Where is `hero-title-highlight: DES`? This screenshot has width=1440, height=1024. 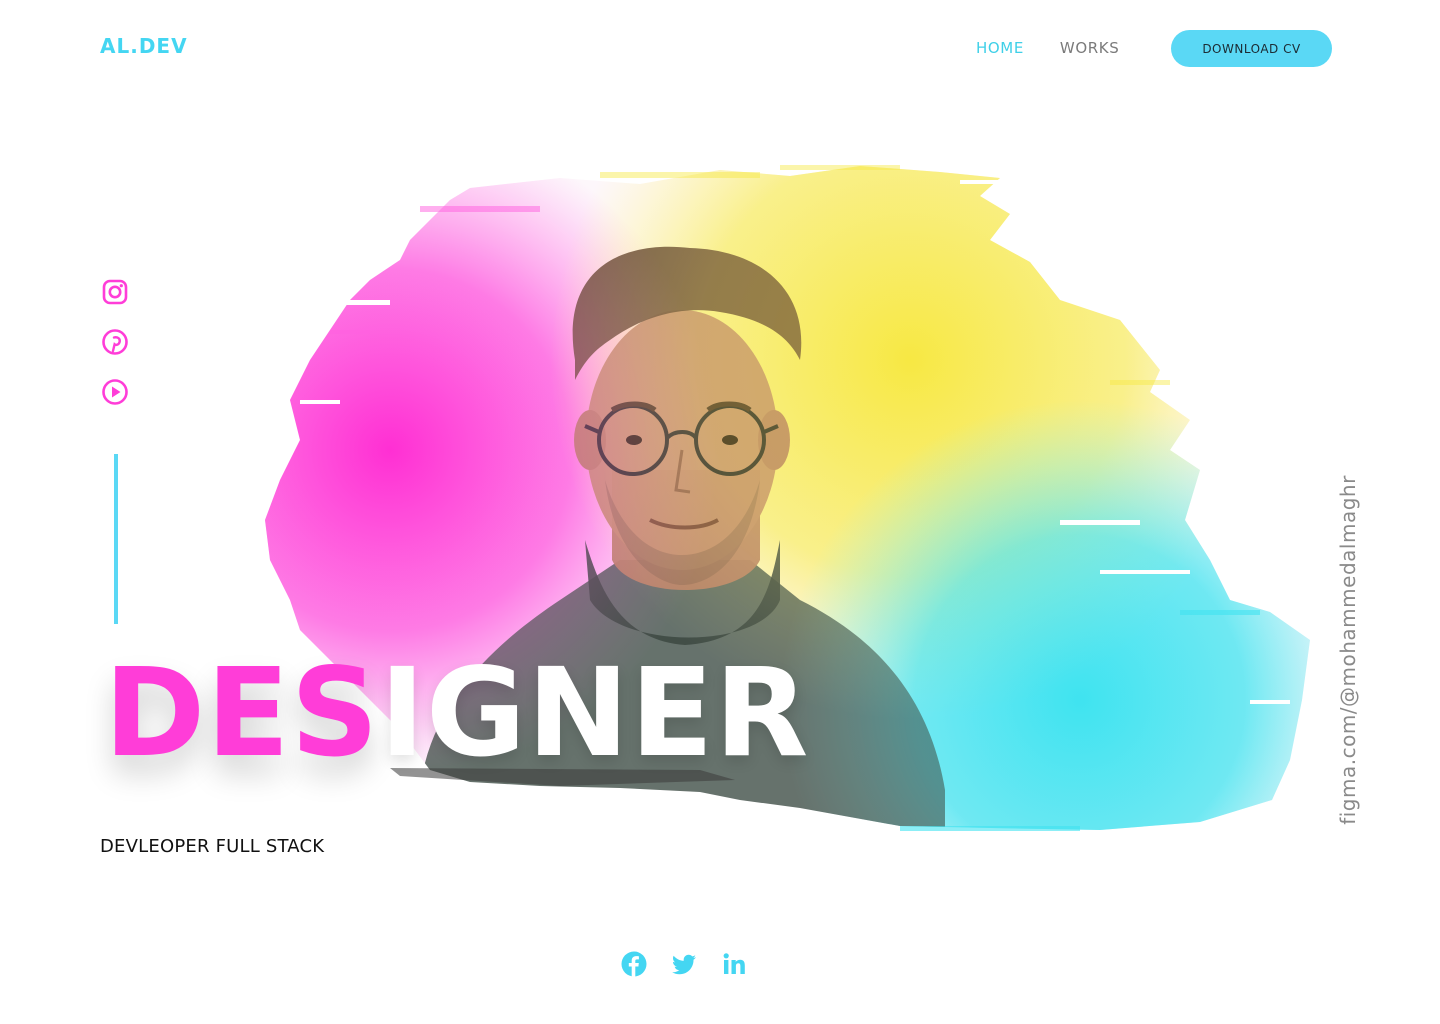
hero-title-highlight: DES is located at coordinates (242, 713).